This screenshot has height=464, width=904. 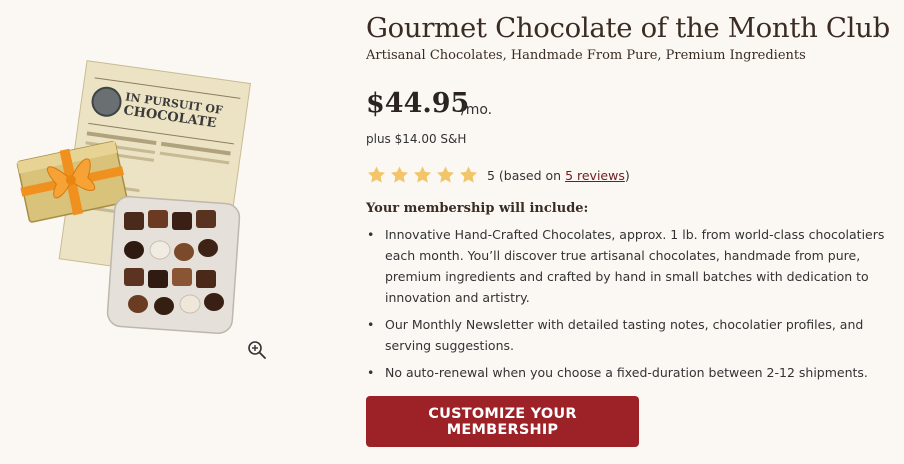 I want to click on rating-suffix: ), so click(x=627, y=175).